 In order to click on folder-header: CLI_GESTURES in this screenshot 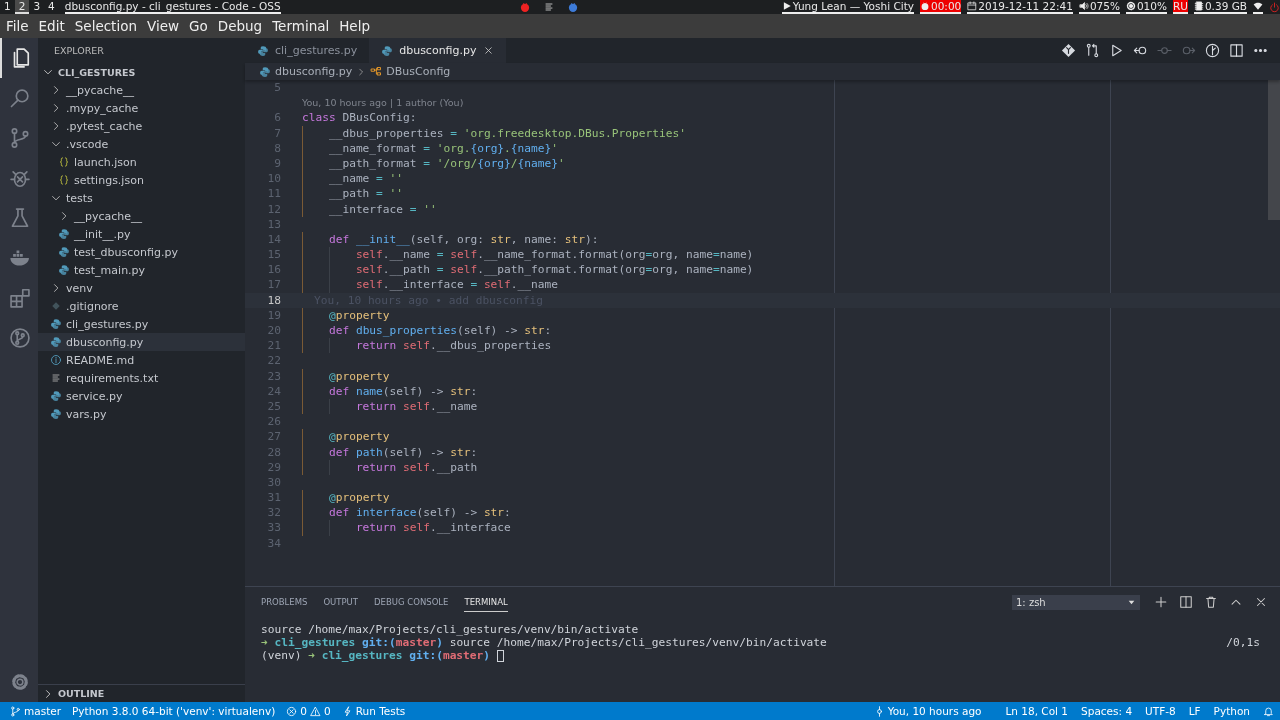, I will do `click(141, 72)`.